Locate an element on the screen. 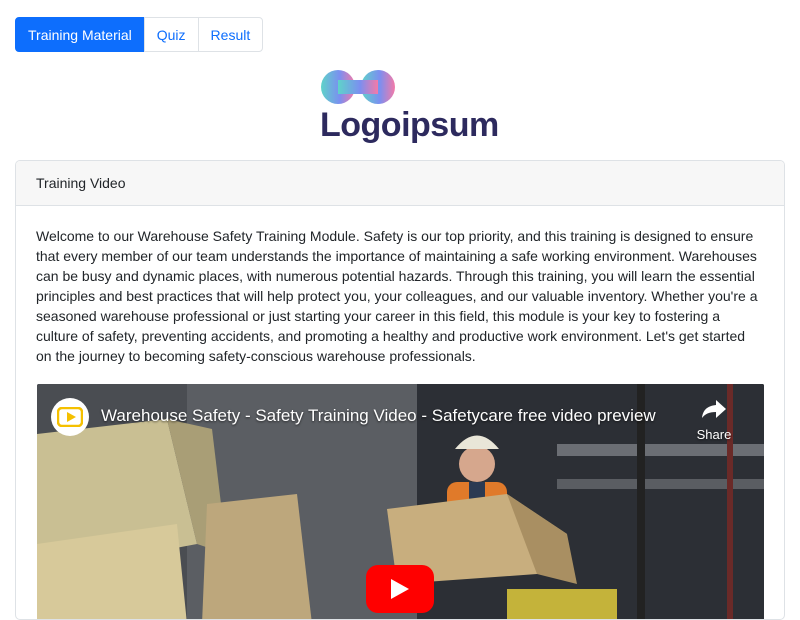  tab-result: Result is located at coordinates (230, 34).